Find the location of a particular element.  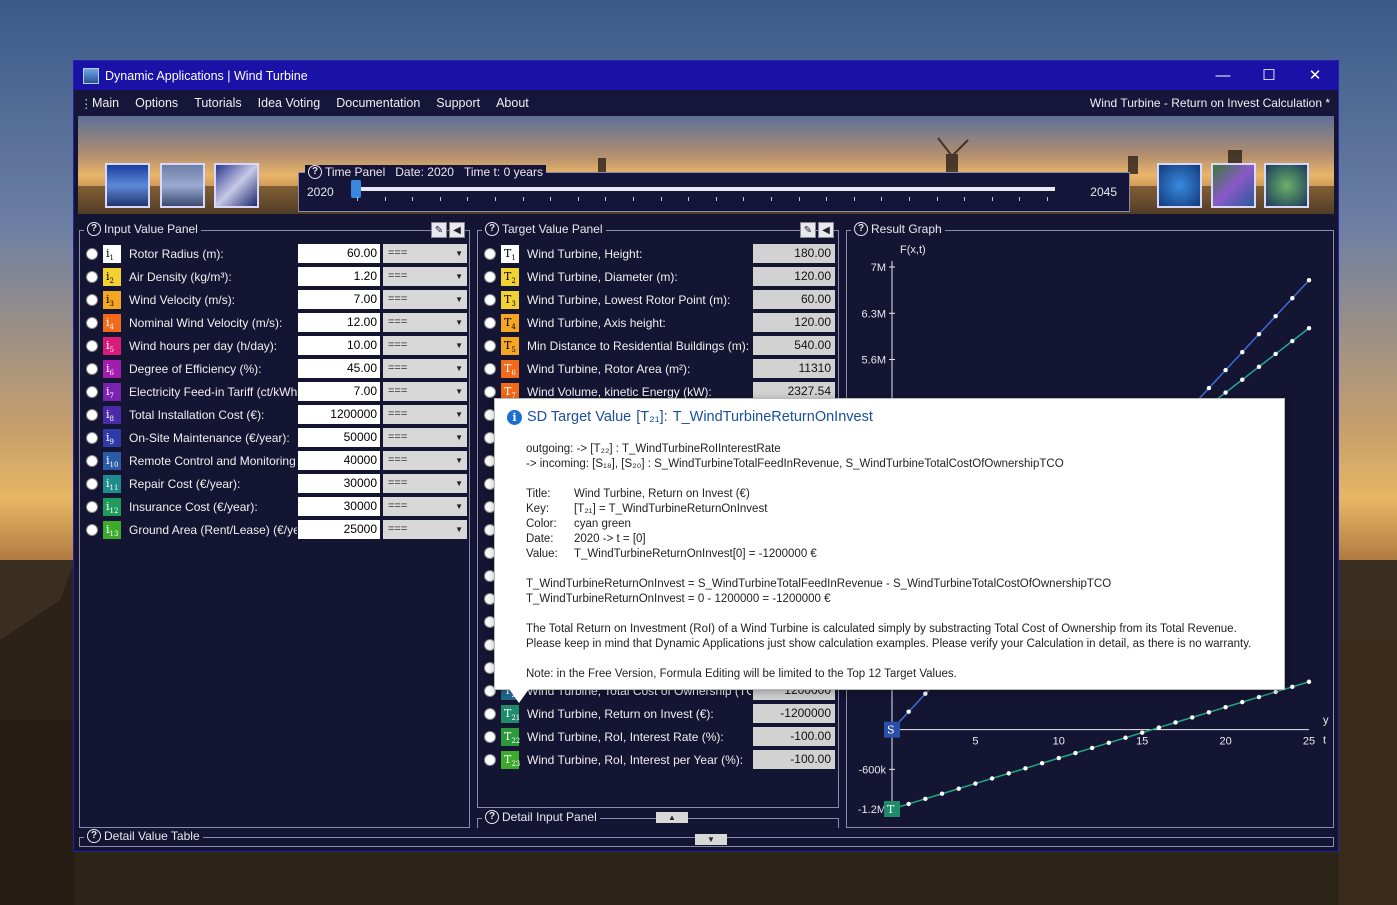

target-key-badge: T3 is located at coordinates (510, 300).